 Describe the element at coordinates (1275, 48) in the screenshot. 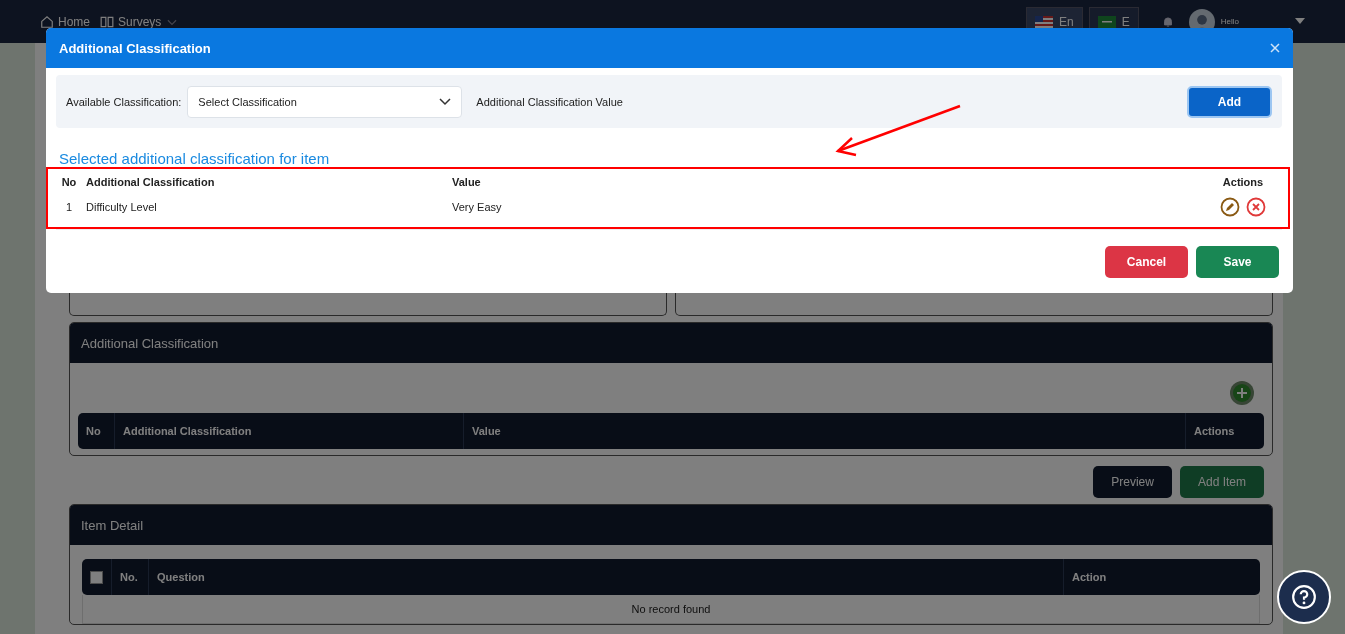

I see `close-icon` at that location.